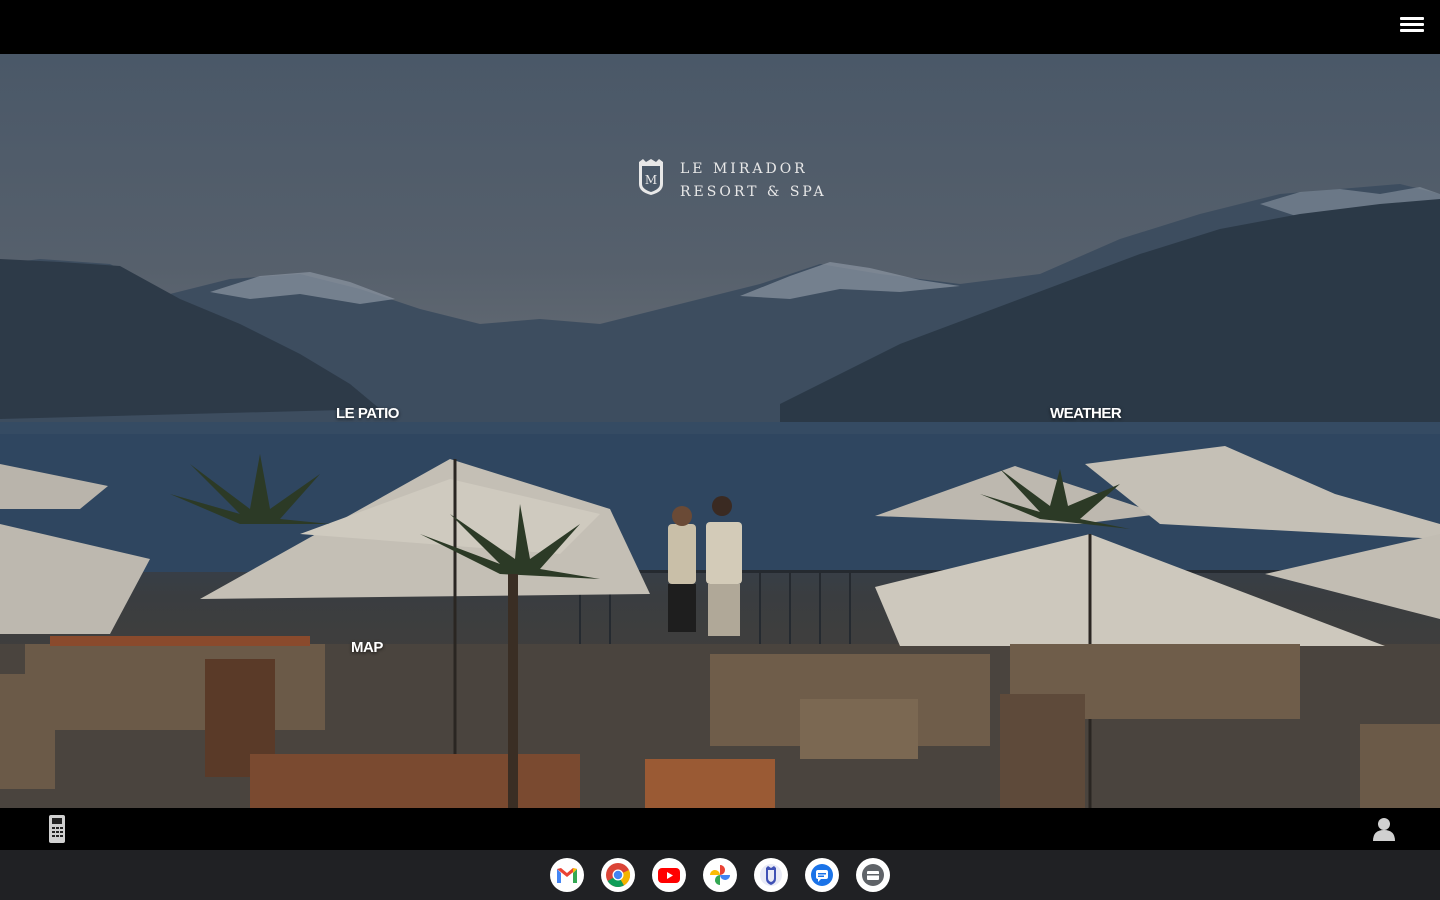 Image resolution: width=1440 pixels, height=900 pixels. Describe the element at coordinates (57, 829) in the screenshot. I see `phone-handset-icon` at that location.